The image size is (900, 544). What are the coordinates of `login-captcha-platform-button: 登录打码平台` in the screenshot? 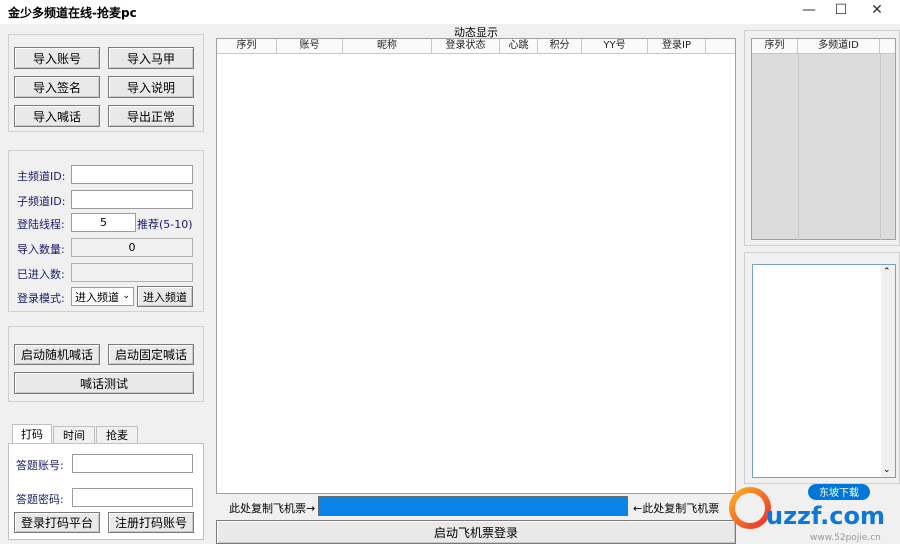 It's located at (57, 522).